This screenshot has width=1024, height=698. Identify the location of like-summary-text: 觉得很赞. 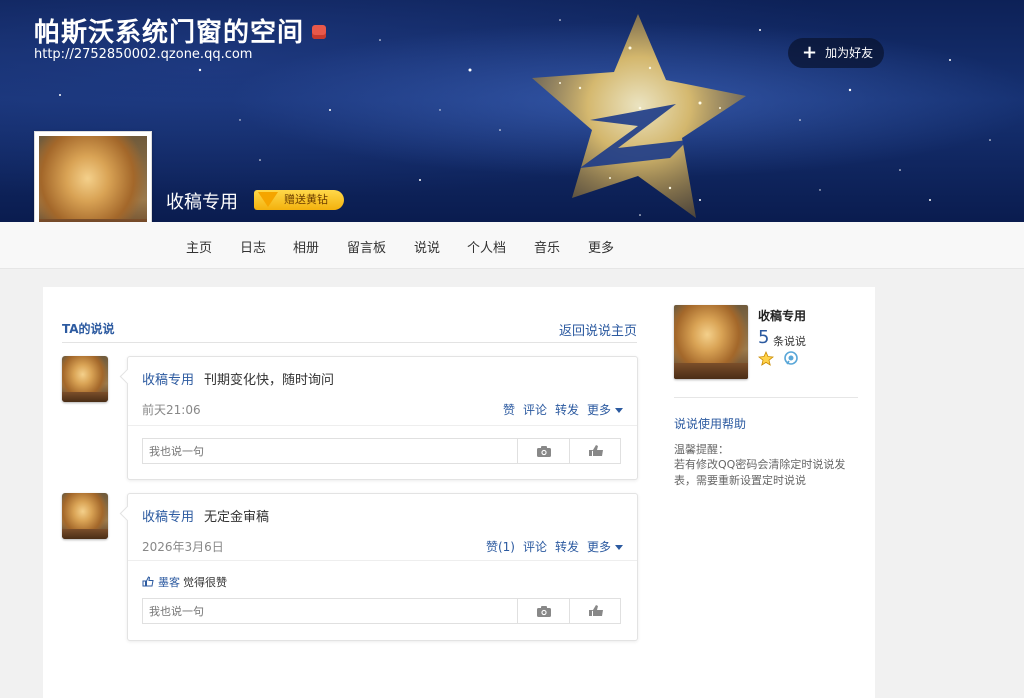
(205, 582).